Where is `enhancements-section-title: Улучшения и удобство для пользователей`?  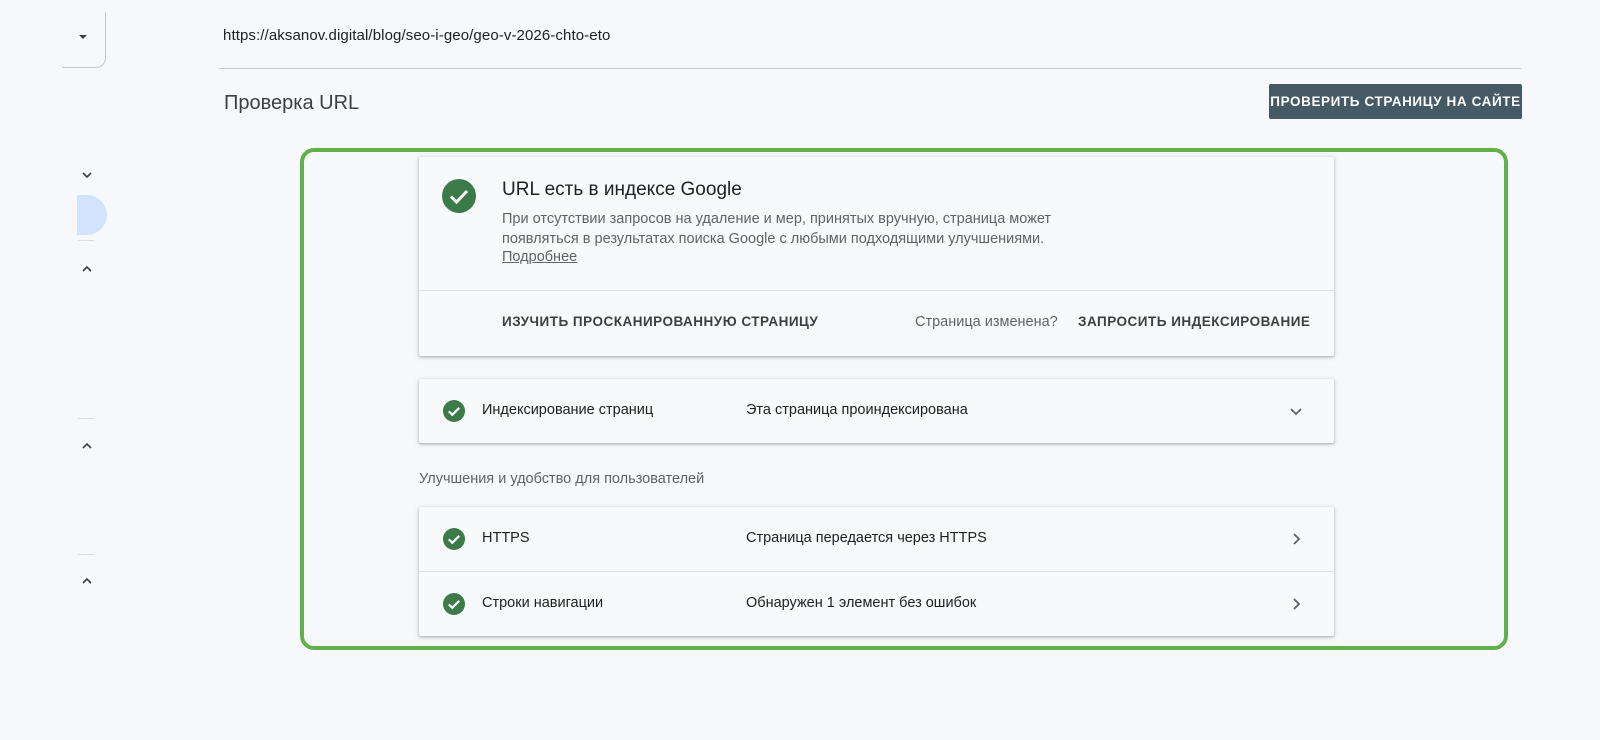
enhancements-section-title: Улучшения и удобство для пользователей is located at coordinates (562, 479).